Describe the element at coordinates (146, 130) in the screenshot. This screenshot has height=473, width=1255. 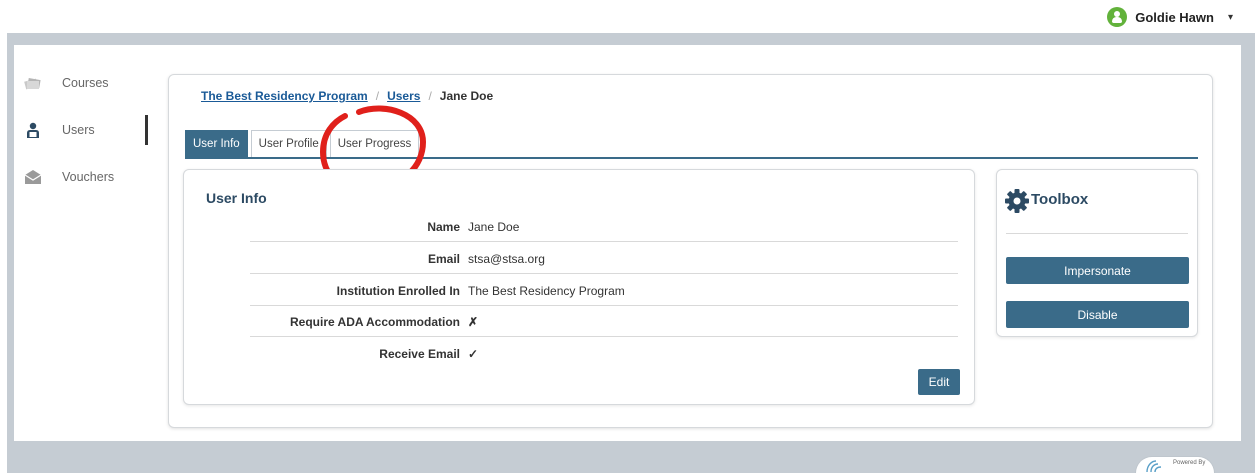
I see `active-indicator` at that location.